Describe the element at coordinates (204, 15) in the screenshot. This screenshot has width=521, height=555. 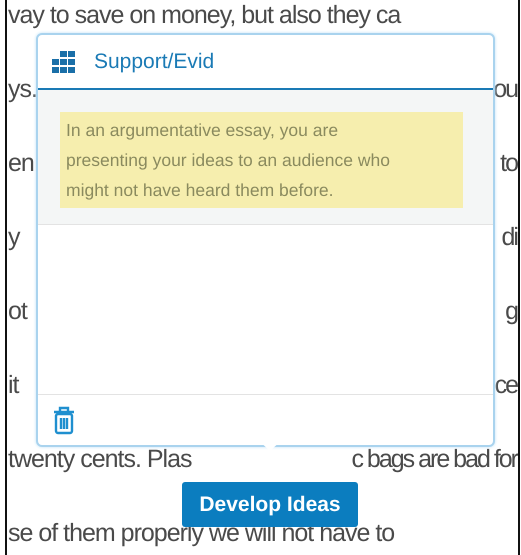
I see `essay-text: vay to save on money, but also they ca` at that location.